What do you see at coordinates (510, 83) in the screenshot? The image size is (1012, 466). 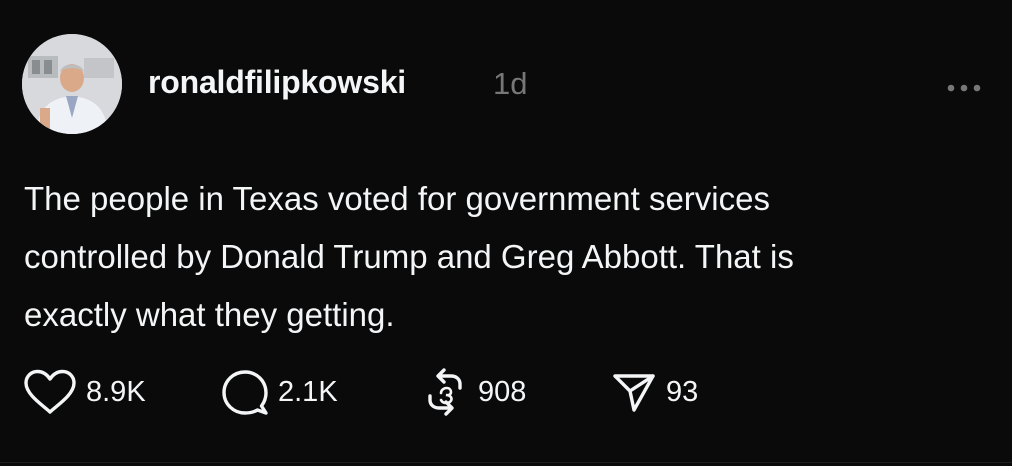 I see `post-timestamp: 1d` at bounding box center [510, 83].